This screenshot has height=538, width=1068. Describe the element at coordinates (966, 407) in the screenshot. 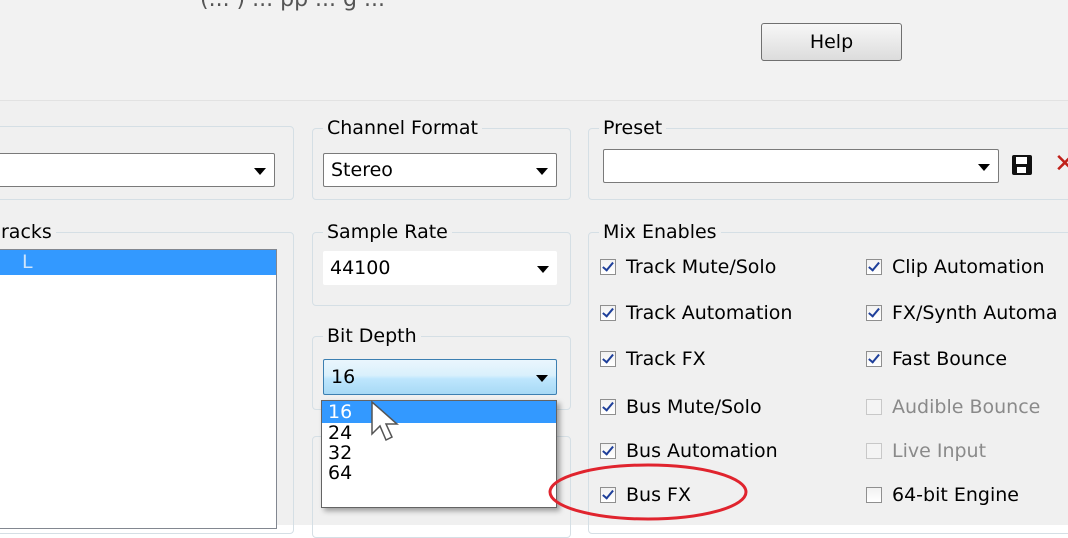

I see `checkbox-label: Audible Bounce` at that location.